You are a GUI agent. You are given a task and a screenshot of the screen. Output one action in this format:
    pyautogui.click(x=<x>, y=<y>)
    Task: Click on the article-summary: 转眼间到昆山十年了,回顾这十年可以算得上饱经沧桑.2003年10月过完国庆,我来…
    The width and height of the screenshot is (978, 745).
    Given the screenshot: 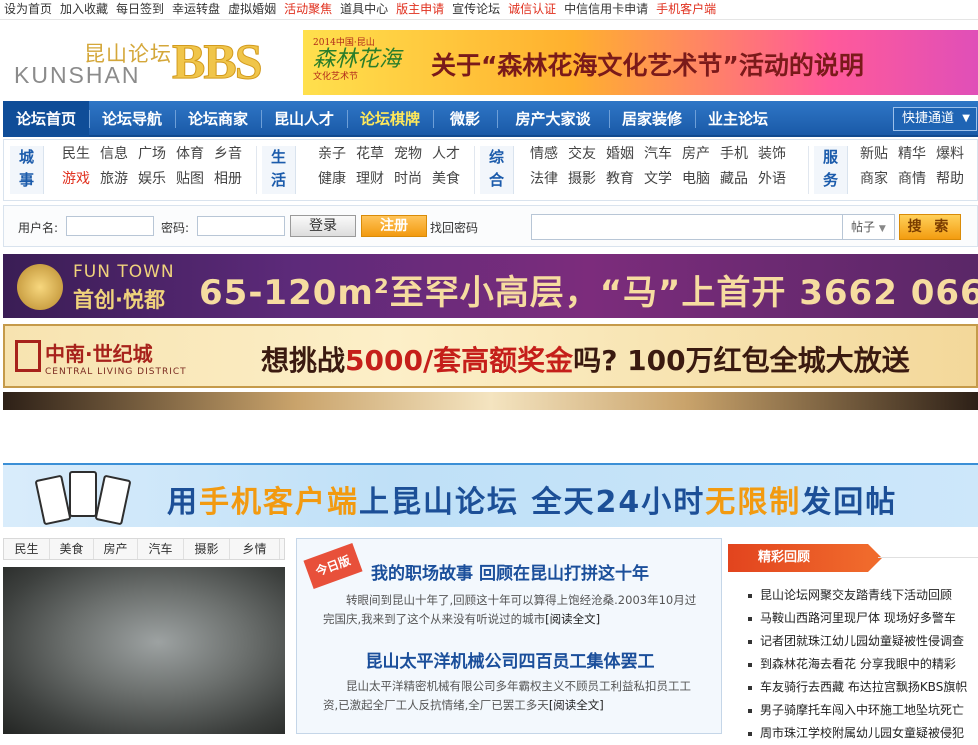 What is the action you would take?
    pyautogui.click(x=510, y=610)
    